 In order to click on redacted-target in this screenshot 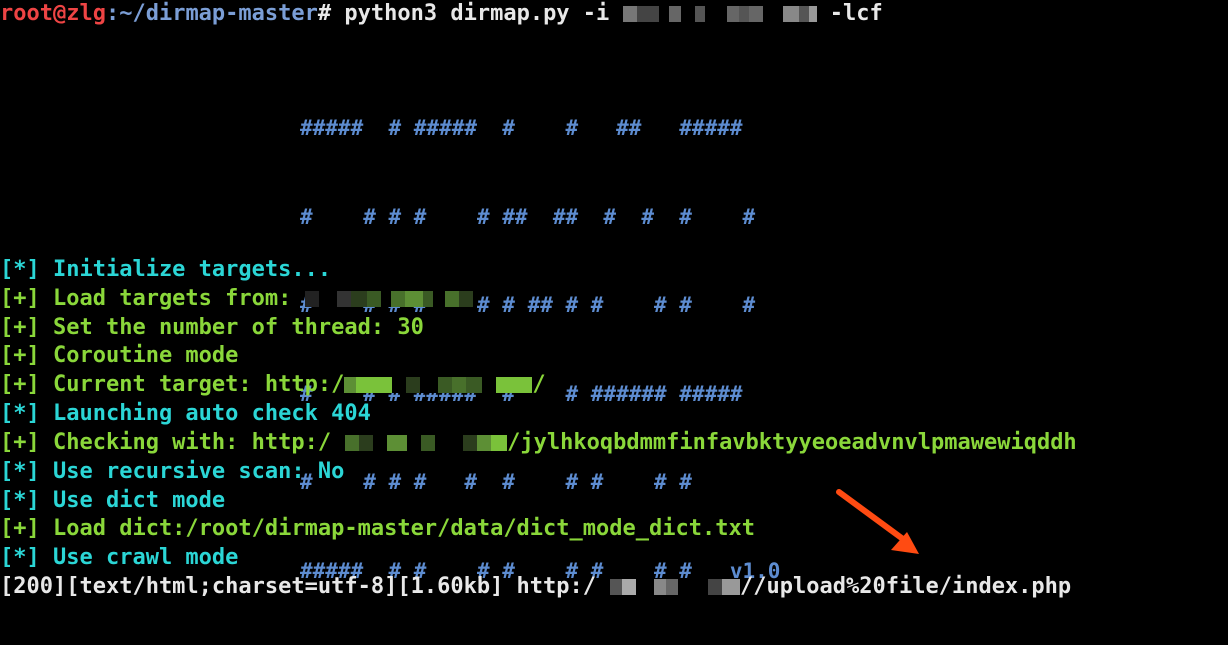, I will do `click(719, 14)`.